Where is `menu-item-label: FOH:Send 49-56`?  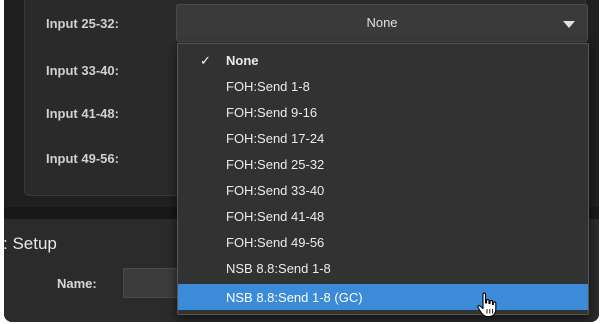
menu-item-label: FOH:Send 49-56 is located at coordinates (275, 242).